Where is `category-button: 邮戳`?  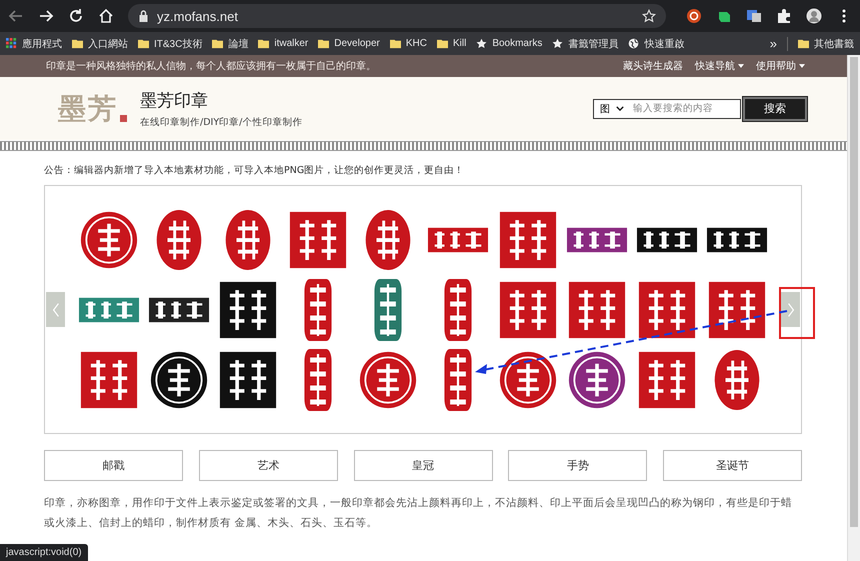
category-button: 邮戳 is located at coordinates (113, 465).